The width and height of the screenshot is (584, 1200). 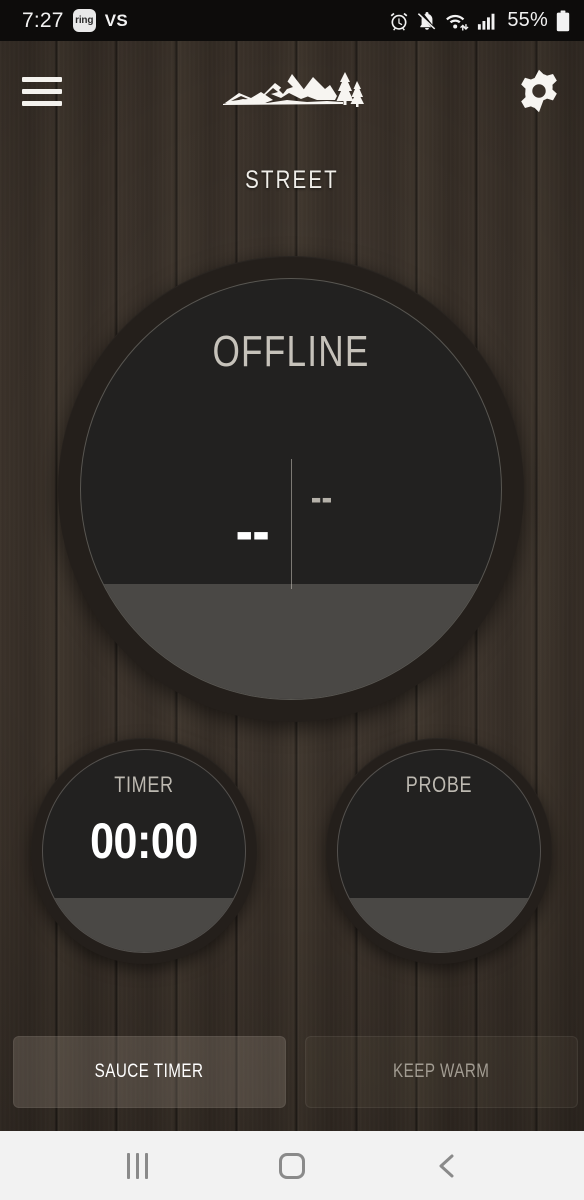 I want to click on probe-dial-face: PROBE, so click(x=439, y=851).